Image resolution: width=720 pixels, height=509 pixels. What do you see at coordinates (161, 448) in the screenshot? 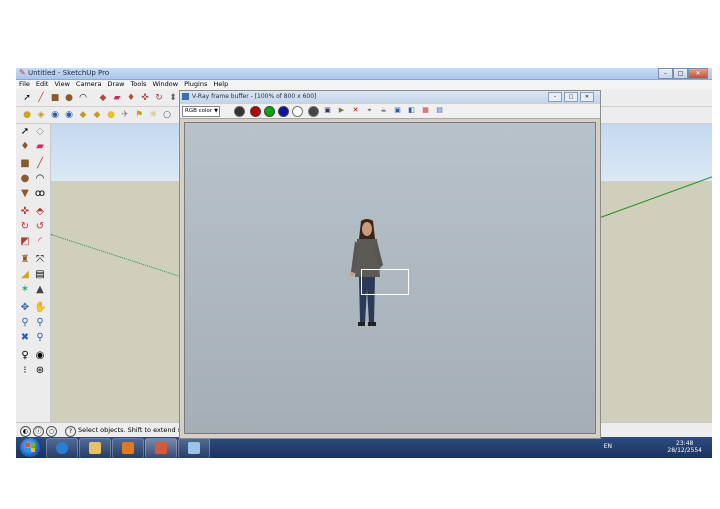
I see `taskbar-sketchup-button` at bounding box center [161, 448].